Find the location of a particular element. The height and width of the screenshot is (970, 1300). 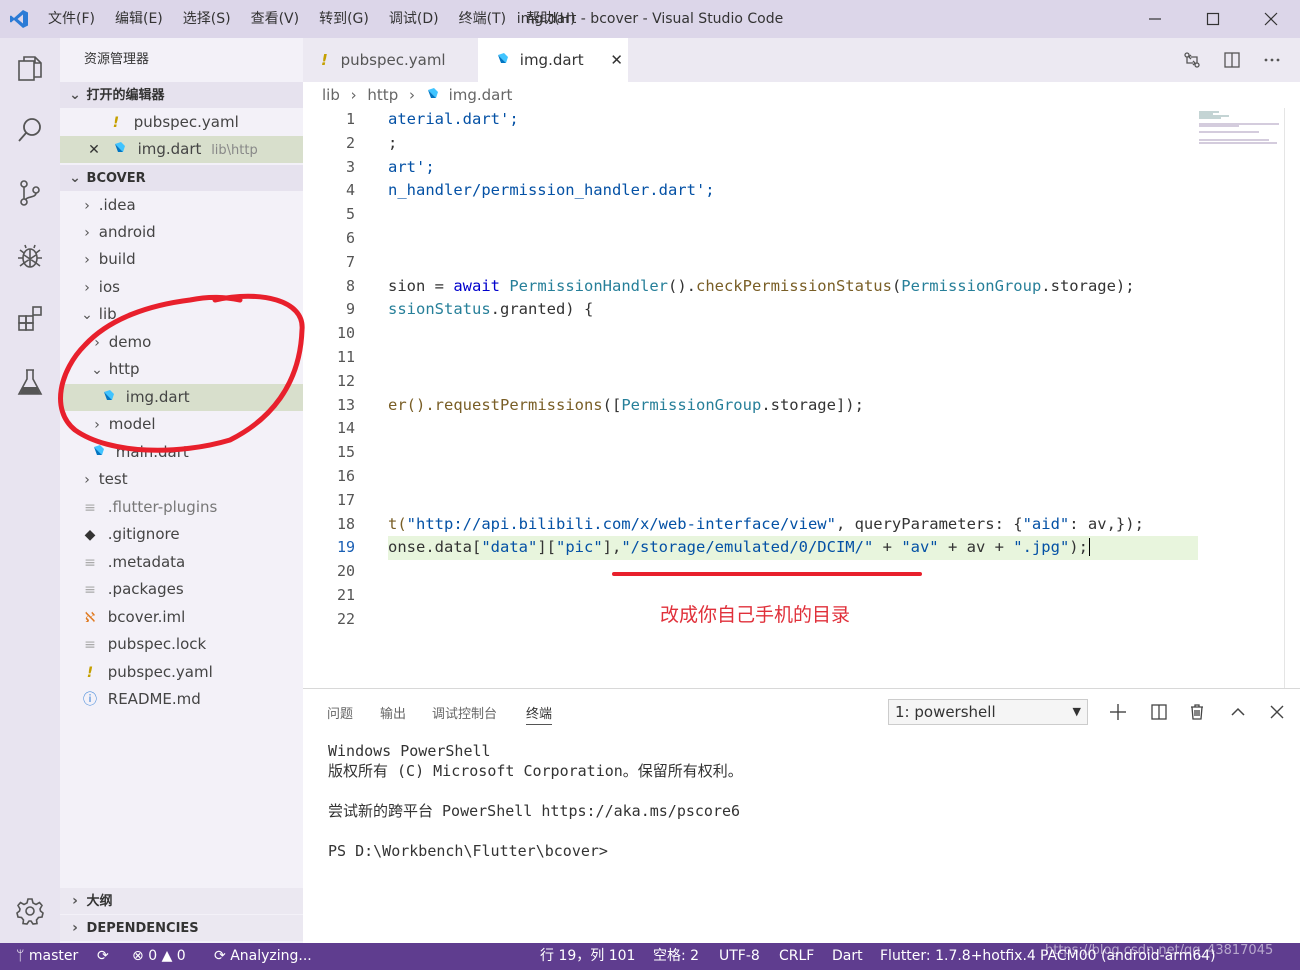

language-mode: Dart is located at coordinates (847, 956).